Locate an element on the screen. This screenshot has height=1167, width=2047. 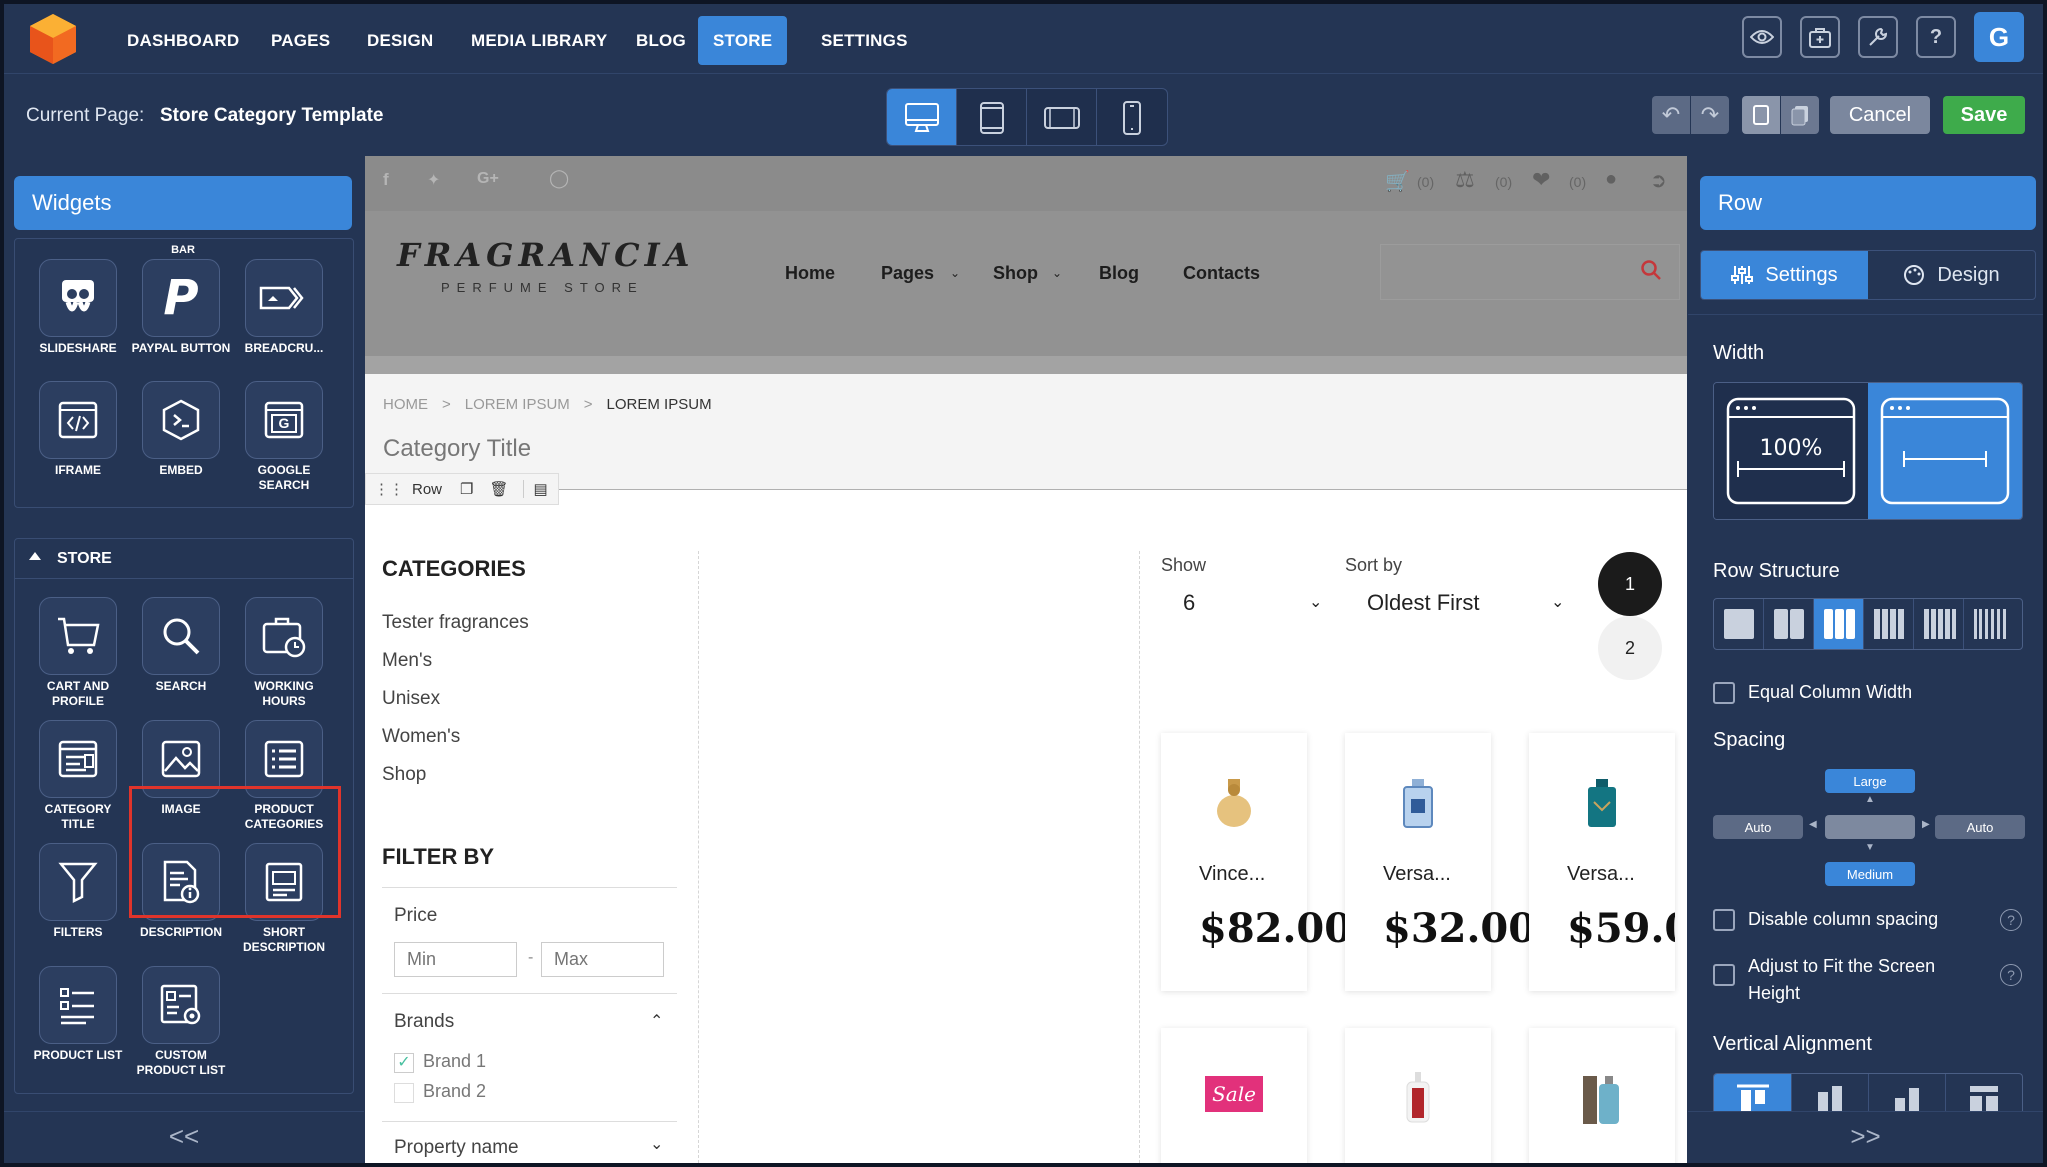
menu-pages: Pages is located at coordinates (907, 273).